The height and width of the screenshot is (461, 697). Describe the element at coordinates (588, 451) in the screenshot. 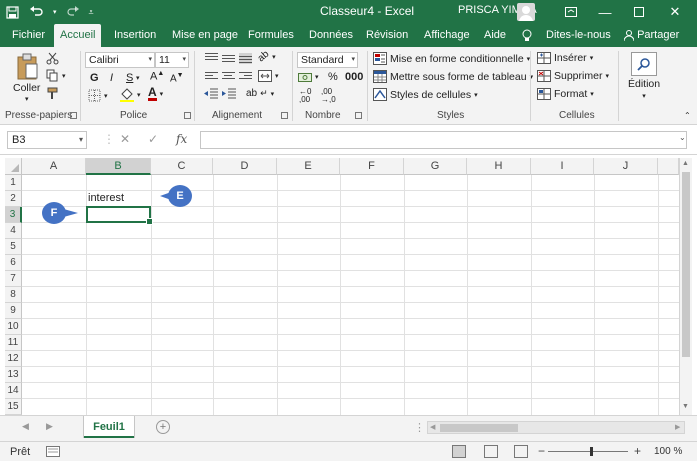

I see `zoom-slider` at that location.